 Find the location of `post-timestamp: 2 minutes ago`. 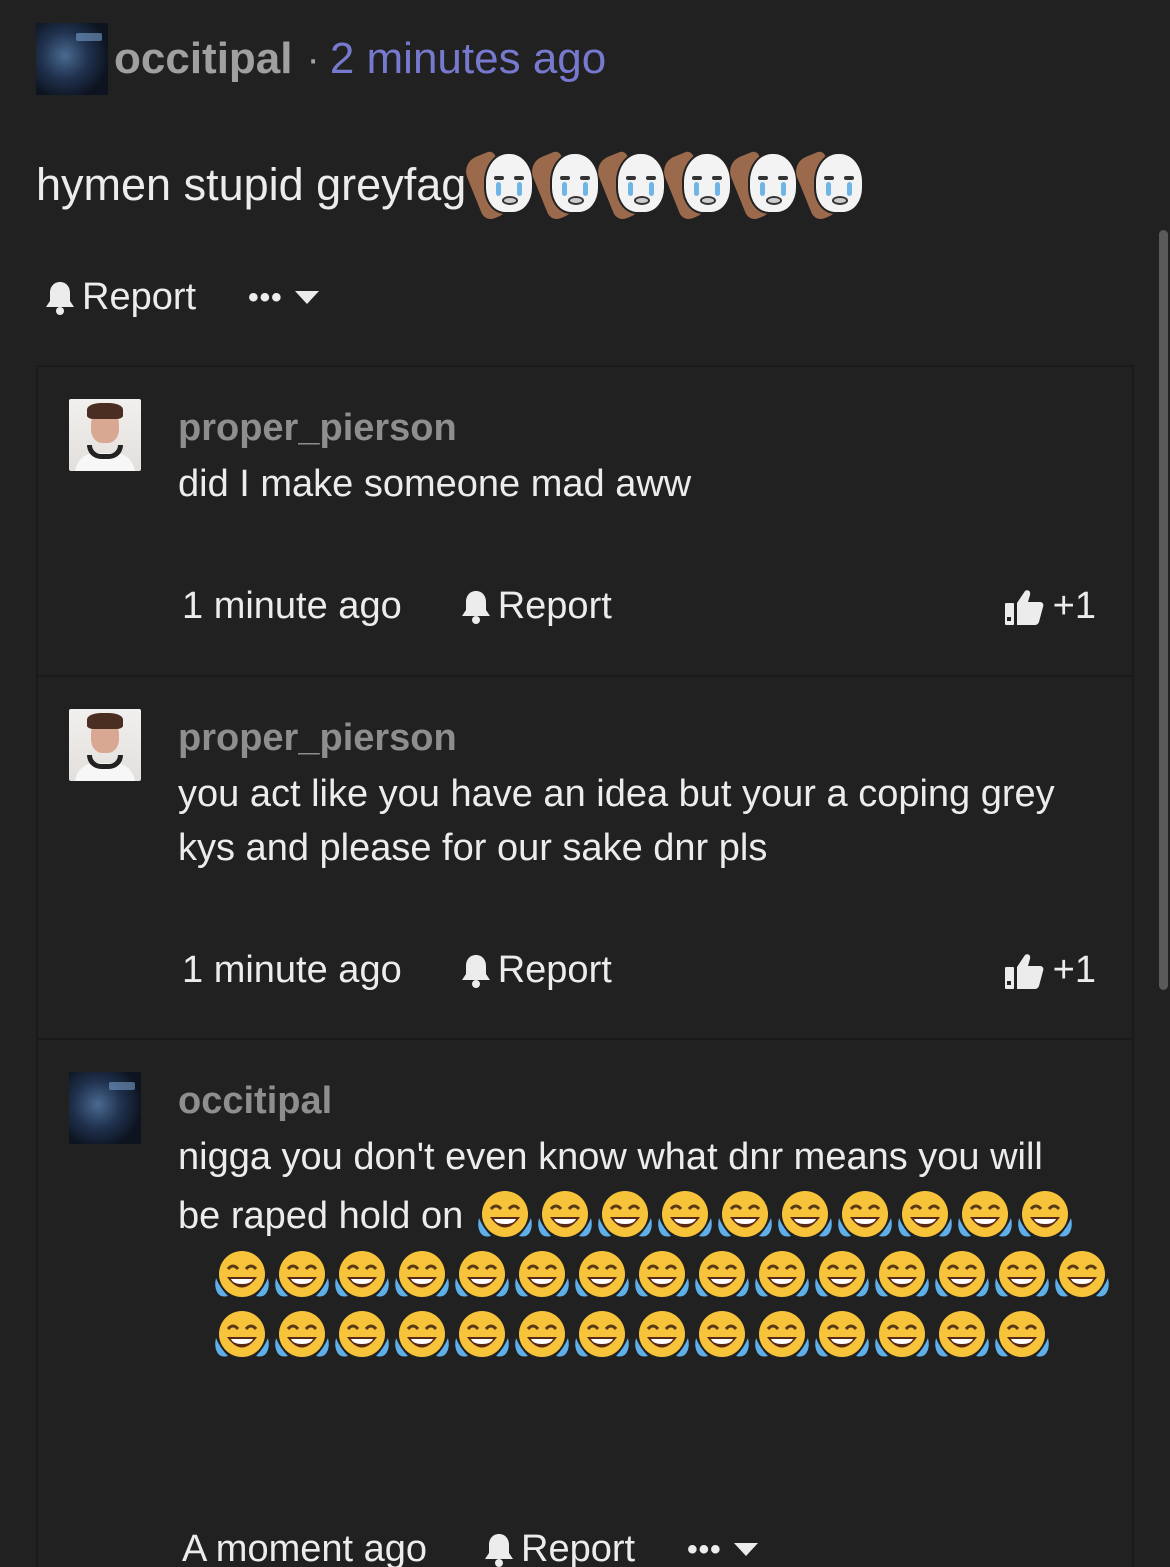

post-timestamp: 2 minutes ago is located at coordinates (468, 59).